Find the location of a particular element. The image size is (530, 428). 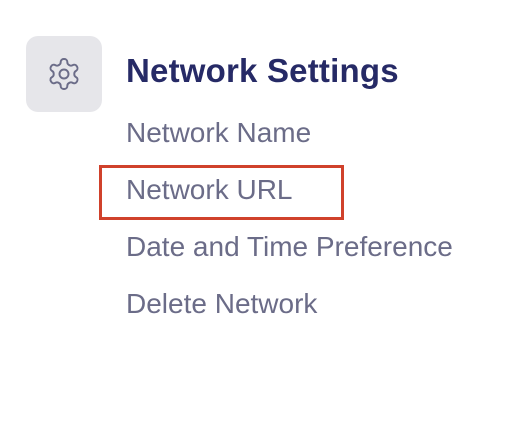

menu-item-date-time-preference: Date and Time Preference is located at coordinates (289, 252).